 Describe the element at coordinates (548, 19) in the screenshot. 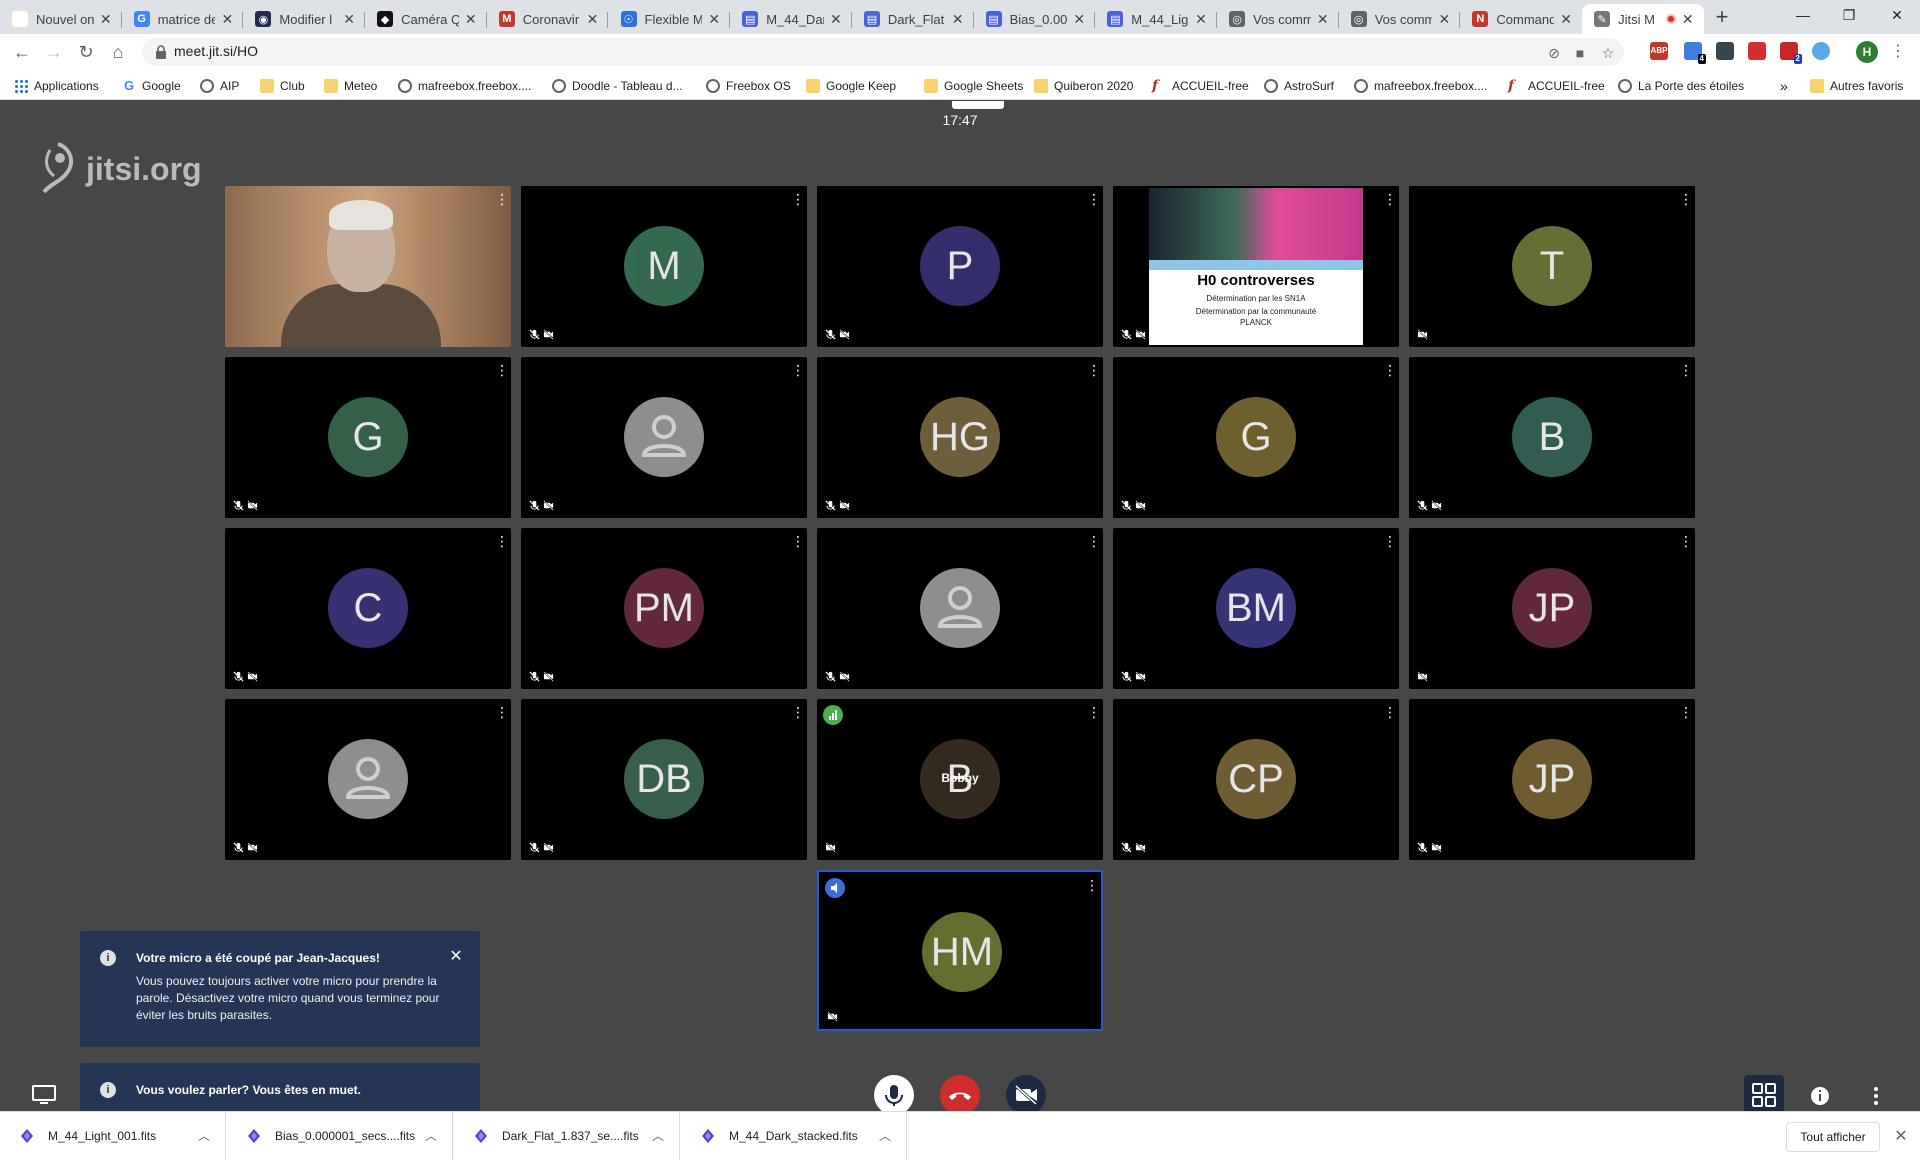

I see `browser-tab: M Coronavir ✕` at that location.